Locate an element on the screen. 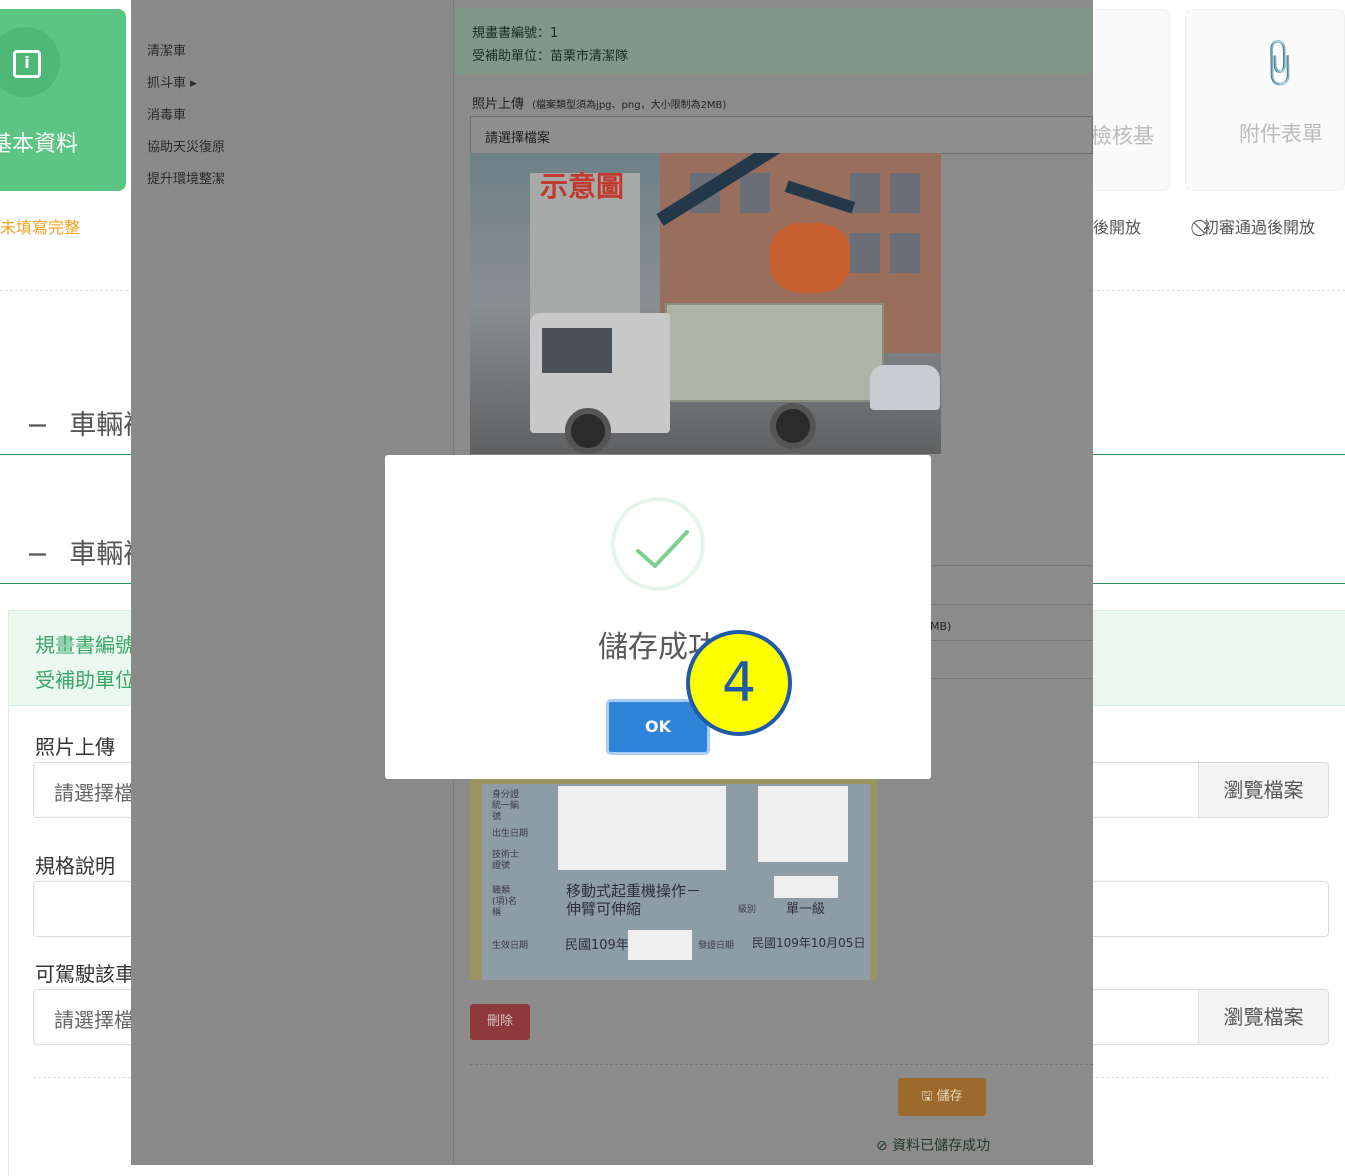 This screenshot has height=1176, width=1345. info-icon: i is located at coordinates (27, 64).